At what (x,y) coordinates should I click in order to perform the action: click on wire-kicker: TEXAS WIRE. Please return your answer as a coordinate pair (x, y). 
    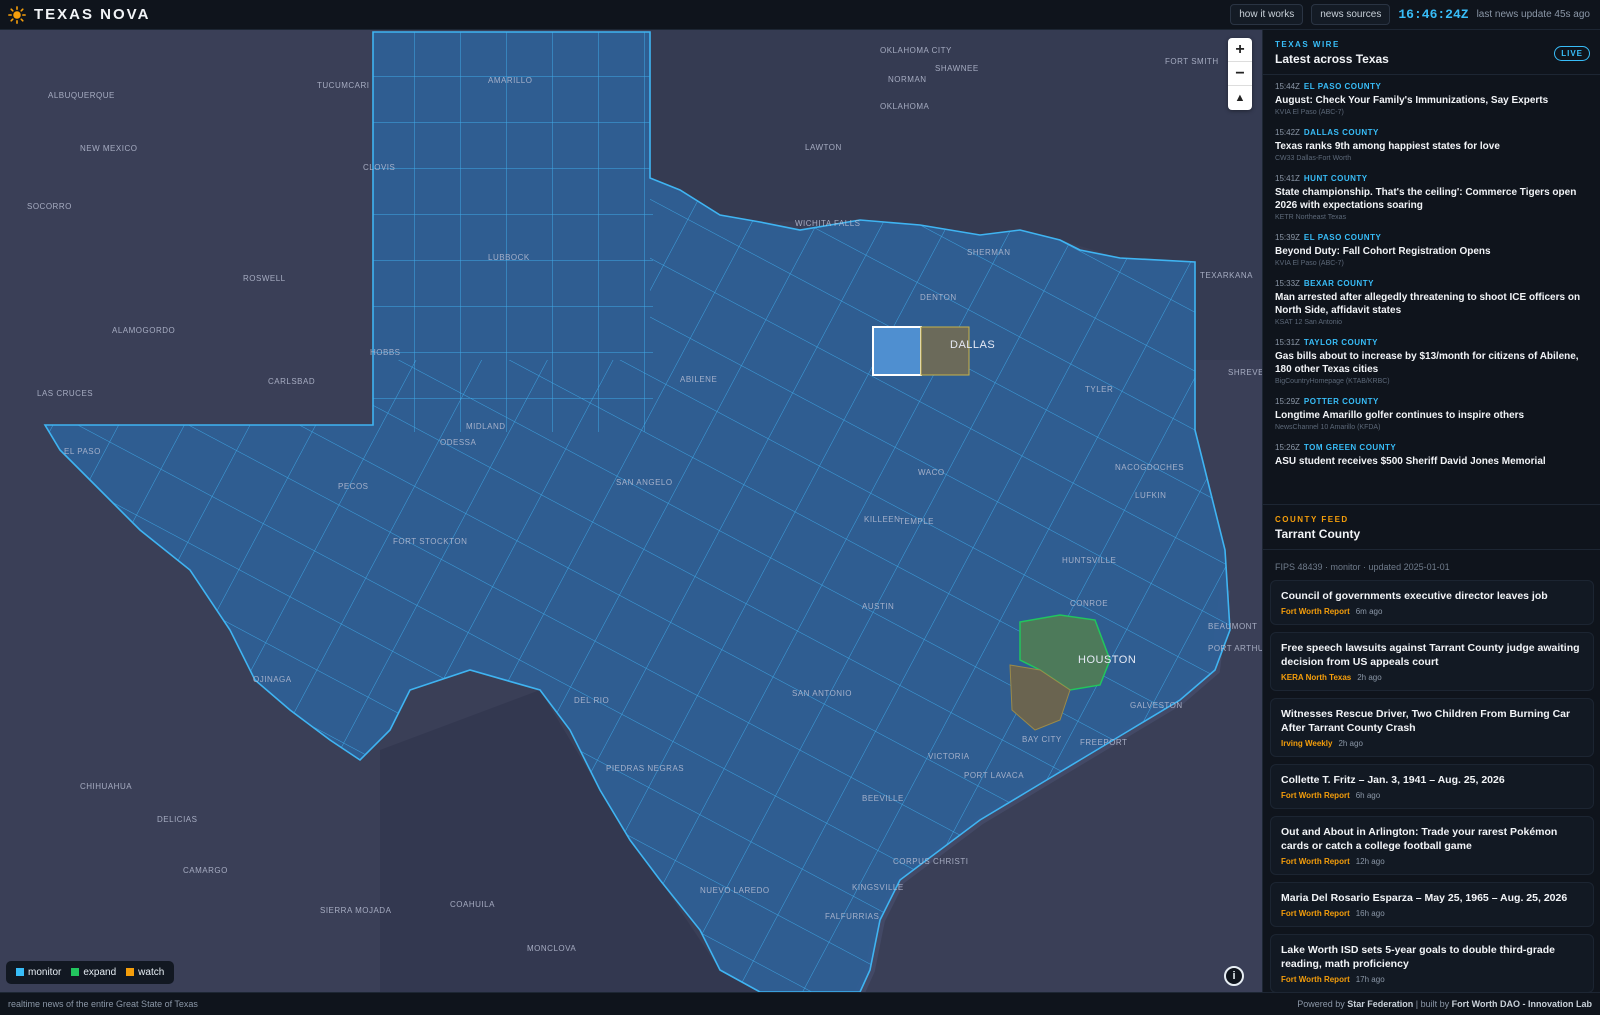
    Looking at the image, I should click on (1307, 44).